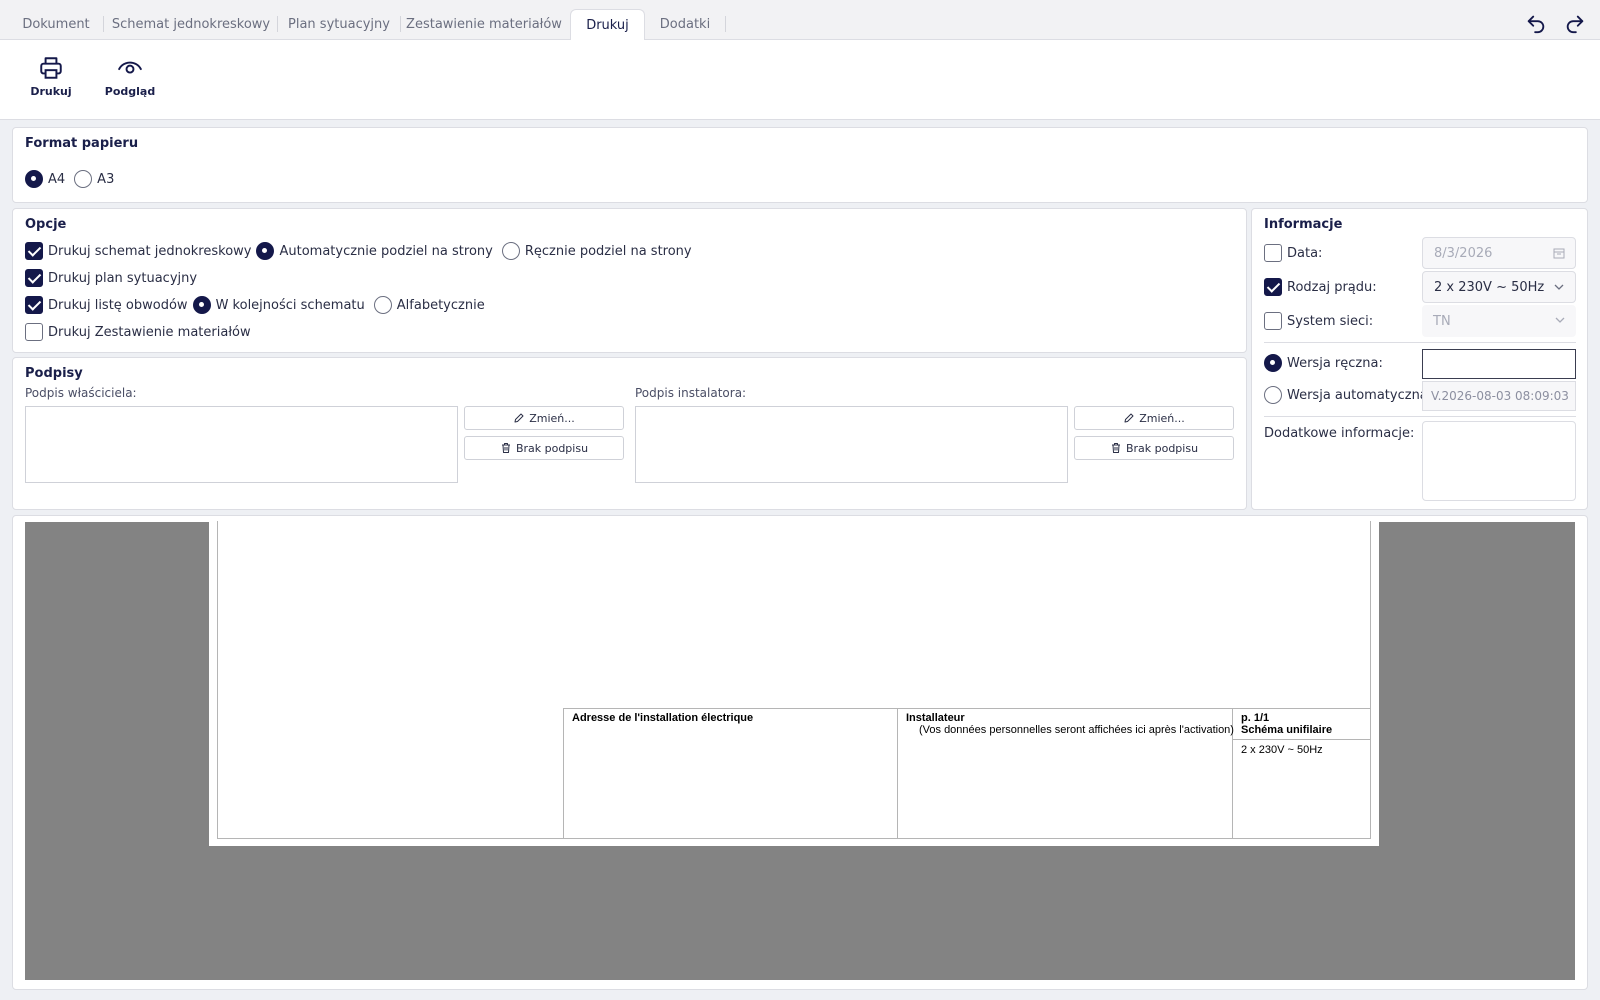  Describe the element at coordinates (82, 143) in the screenshot. I see `paper-format-title: Format papieru` at that location.